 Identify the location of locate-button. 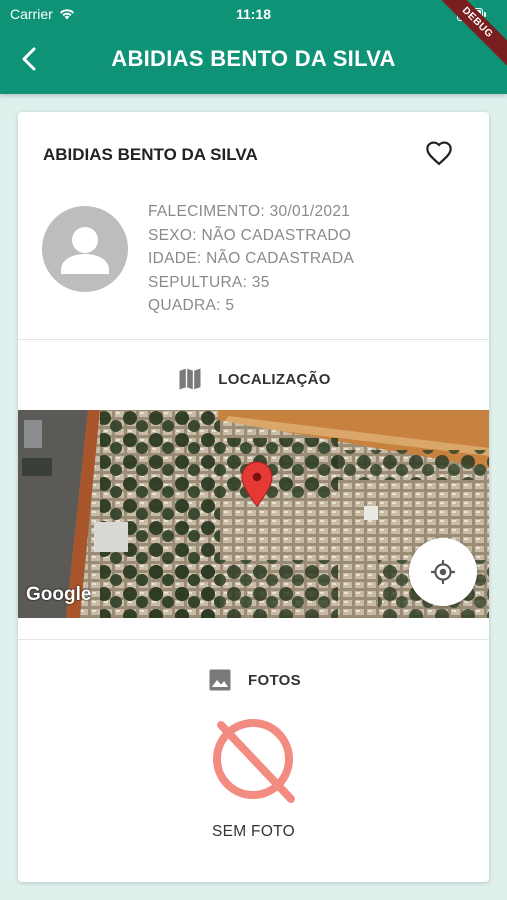
(443, 572).